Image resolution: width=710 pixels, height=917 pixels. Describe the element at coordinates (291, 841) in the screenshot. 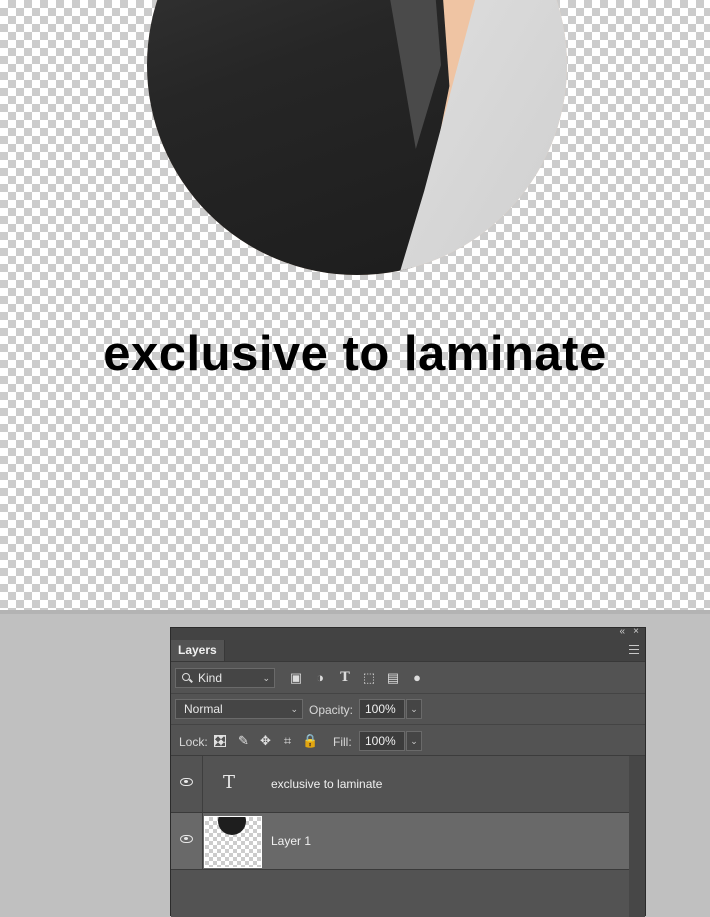

I see `layer-name: Layer 1` at that location.